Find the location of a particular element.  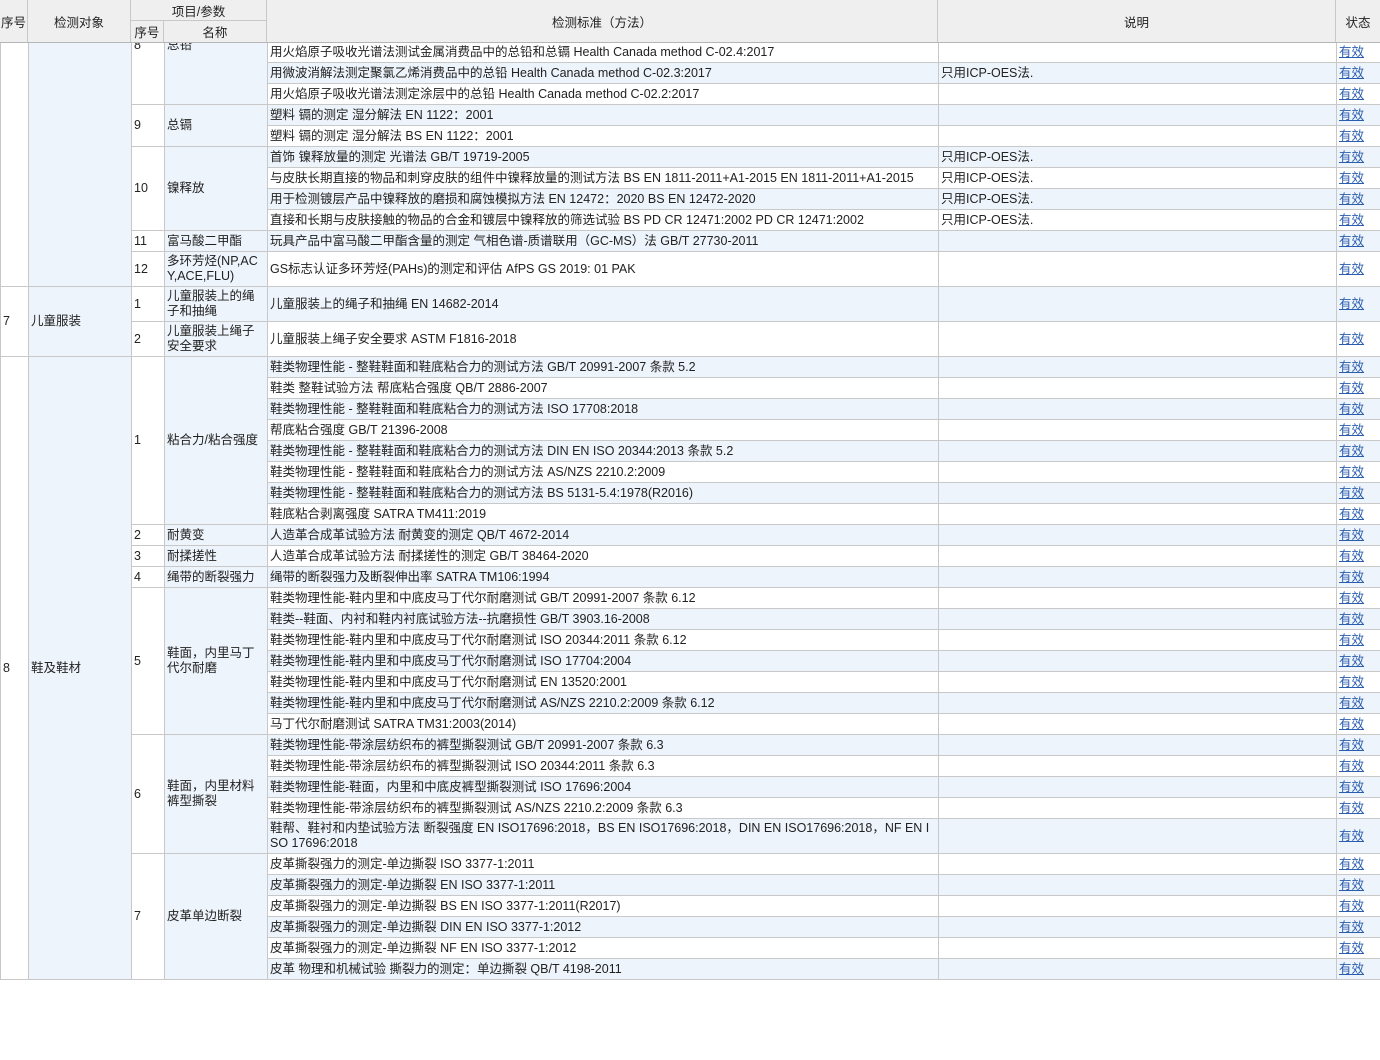

item-name: 儿童服装上的绳子和抽绳 is located at coordinates (216, 304).